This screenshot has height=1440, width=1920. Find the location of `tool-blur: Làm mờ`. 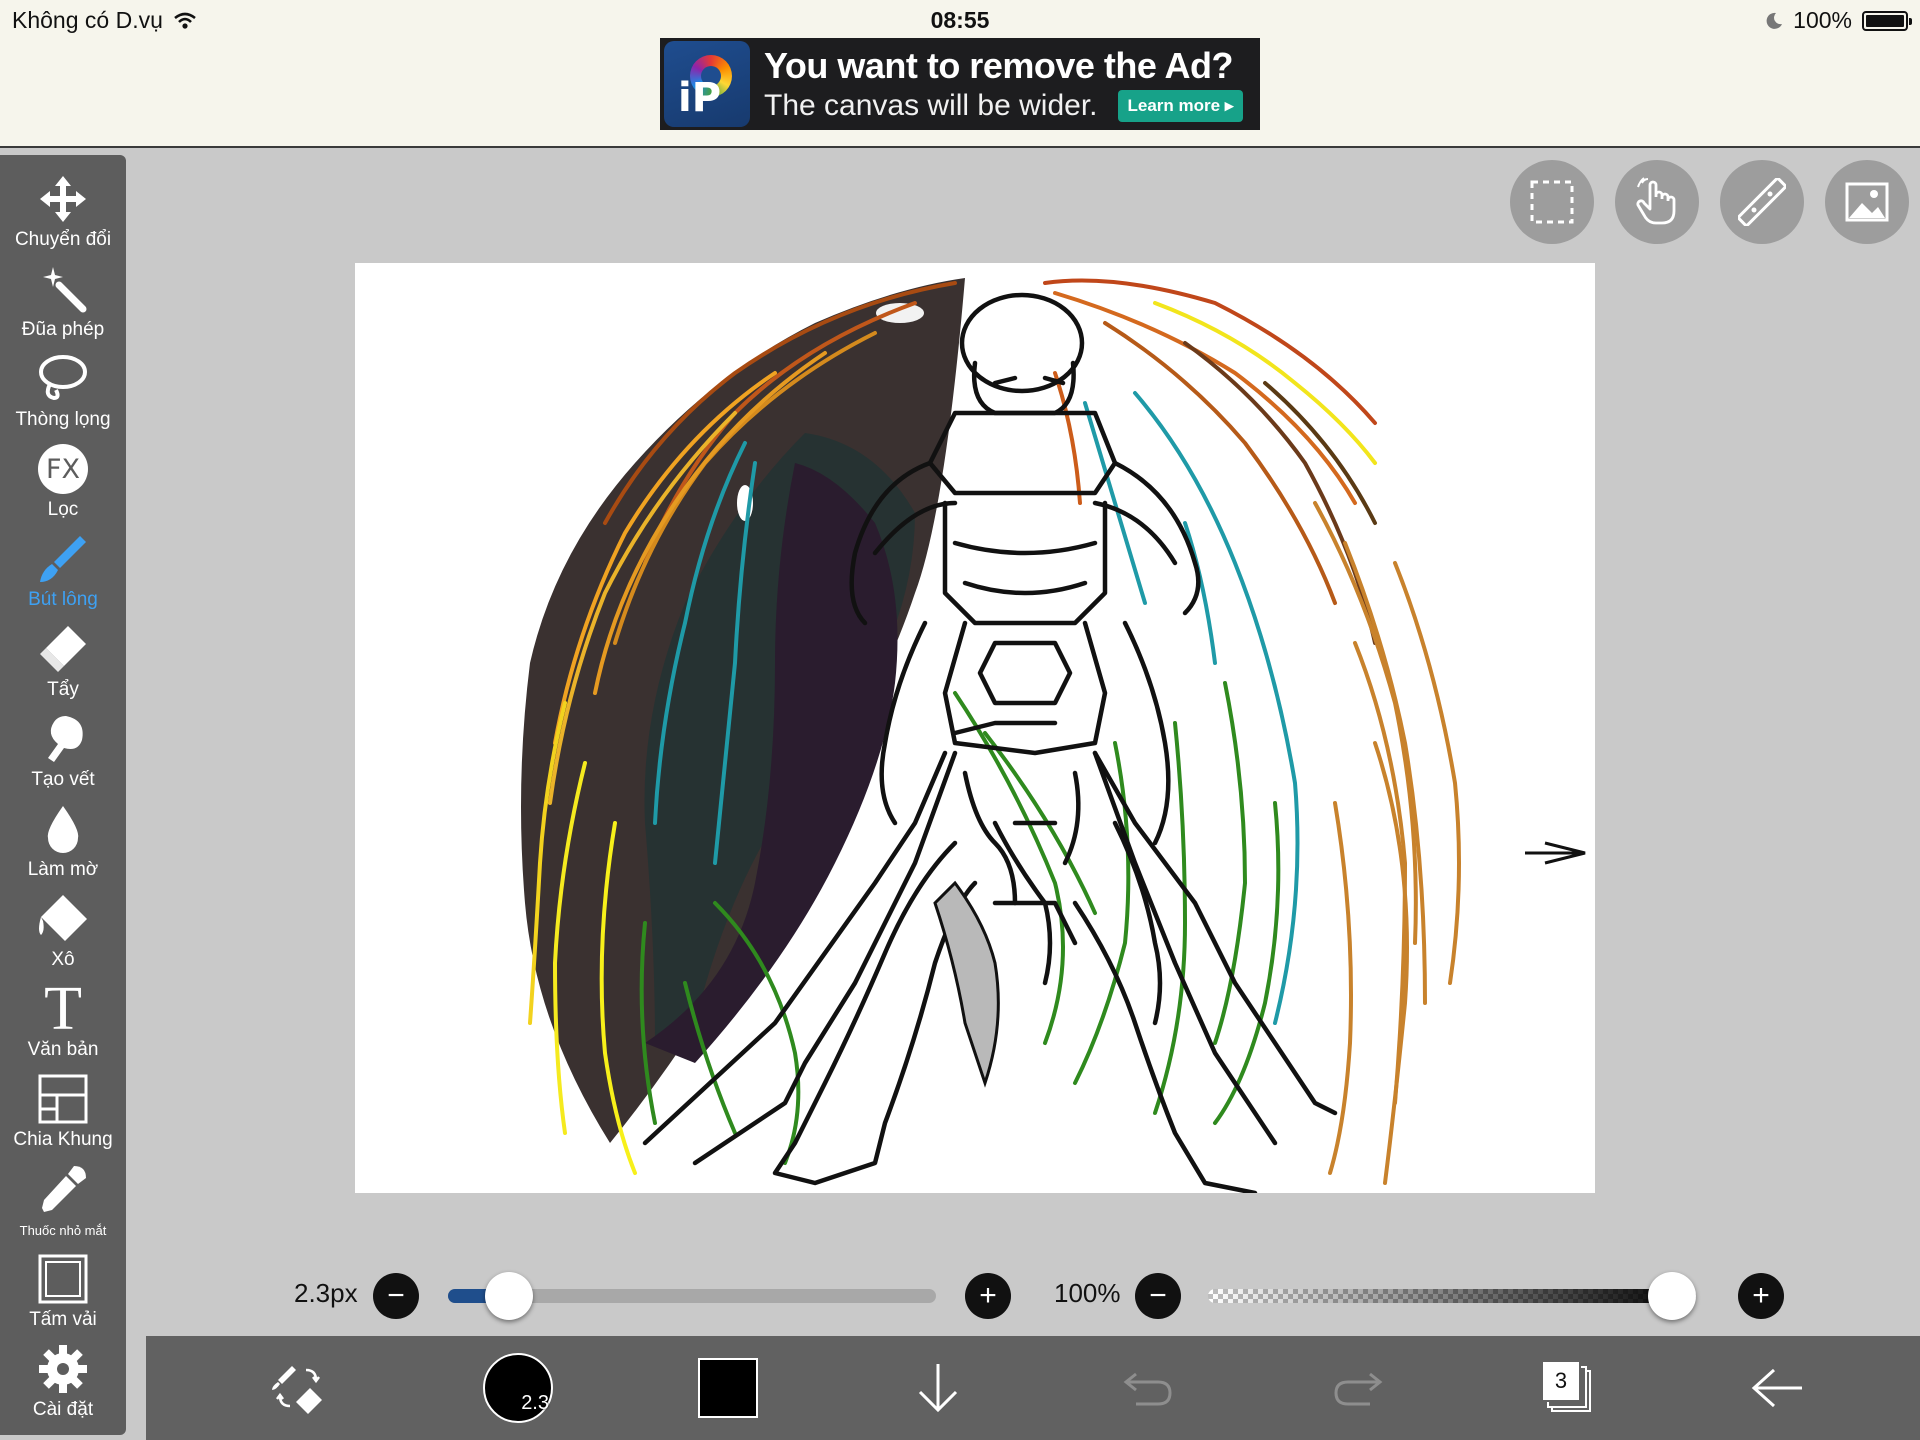

tool-blur: Làm mờ is located at coordinates (63, 846).